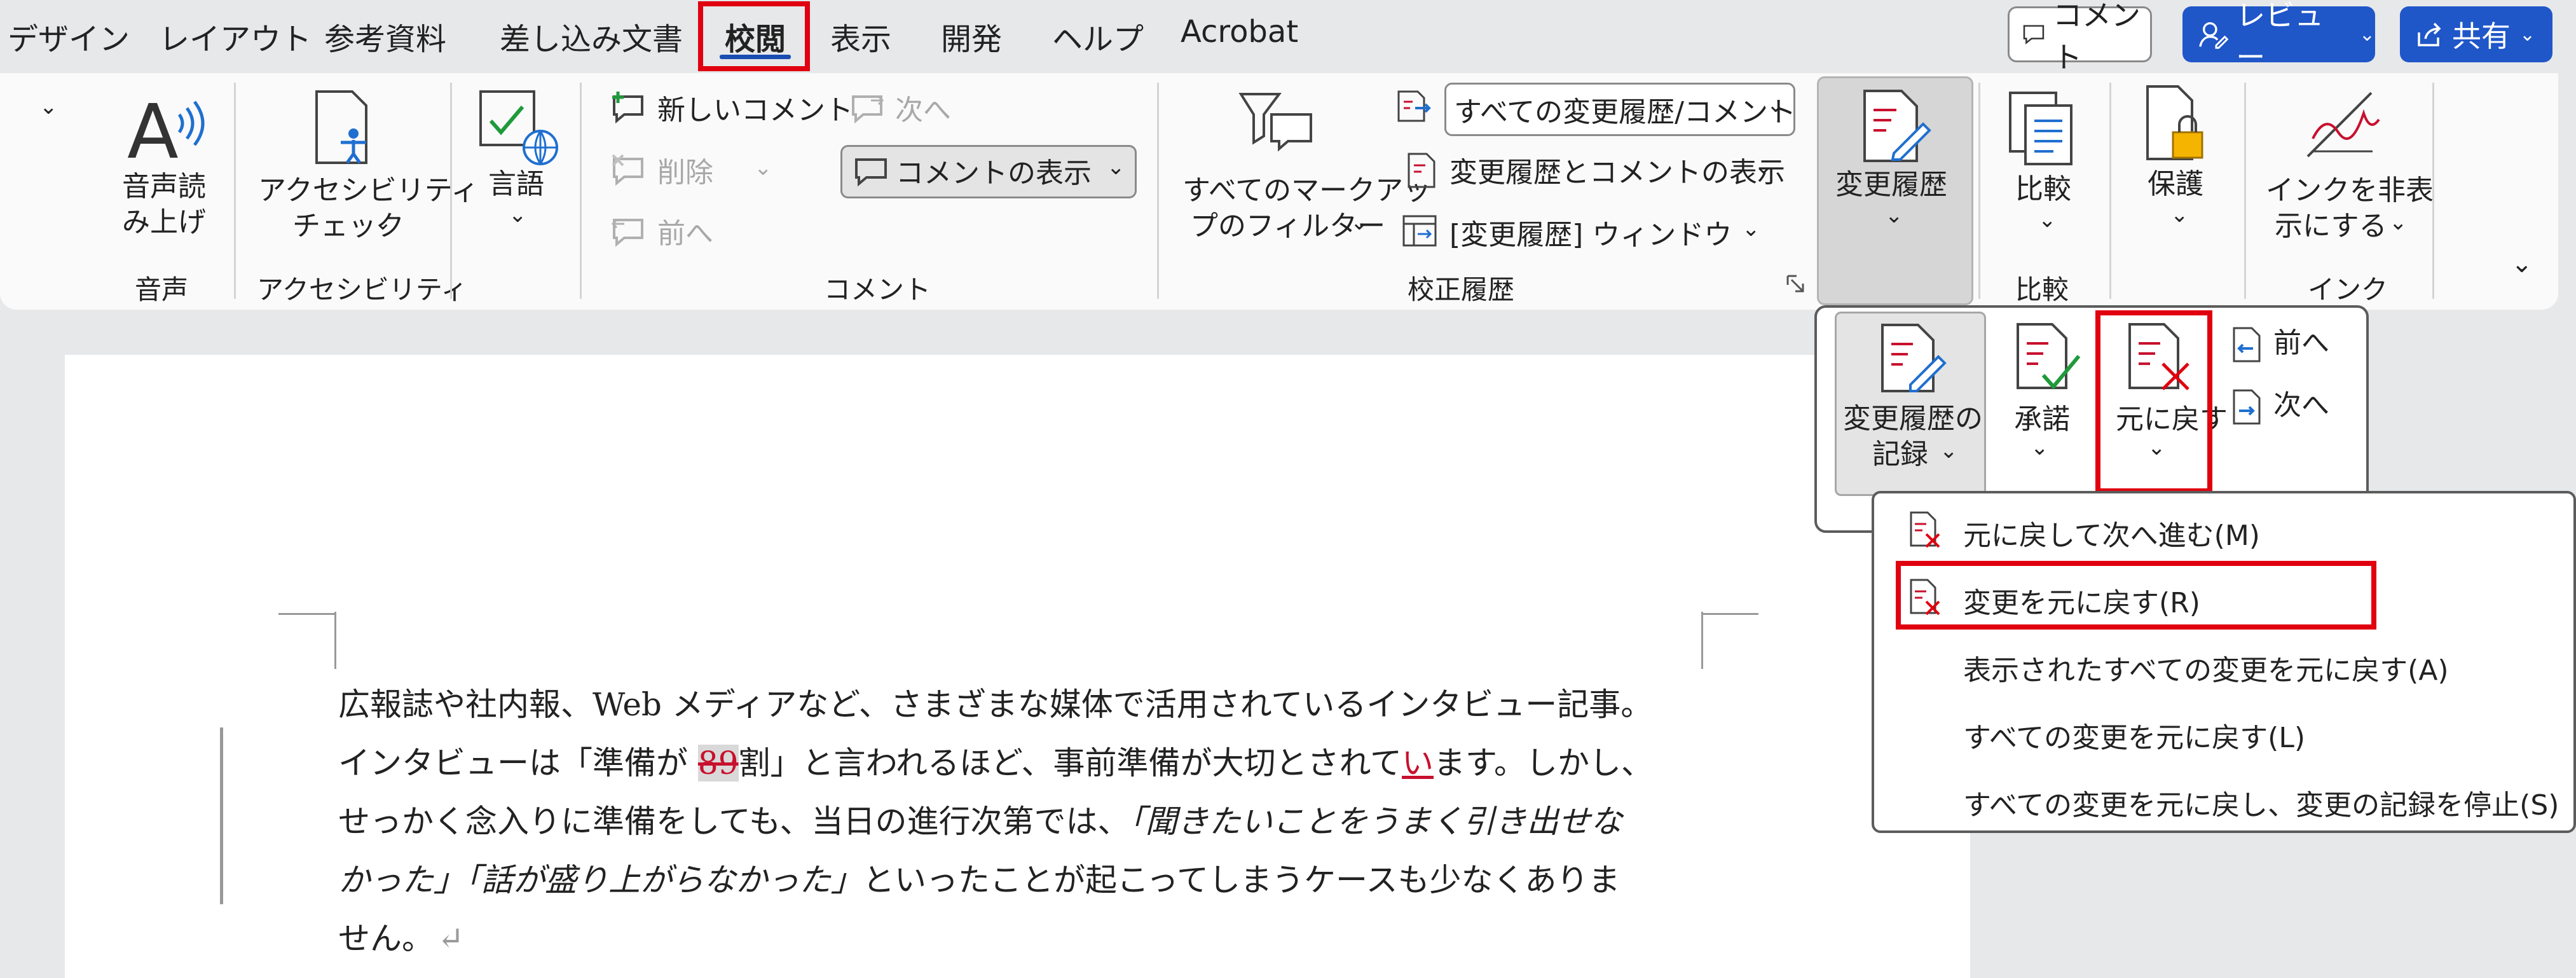 Image resolution: width=2576 pixels, height=978 pixels. Describe the element at coordinates (734, 821) in the screenshot. I see `document-text: せっかく念入りに準備をしても、当日の進行次第では、` at that location.